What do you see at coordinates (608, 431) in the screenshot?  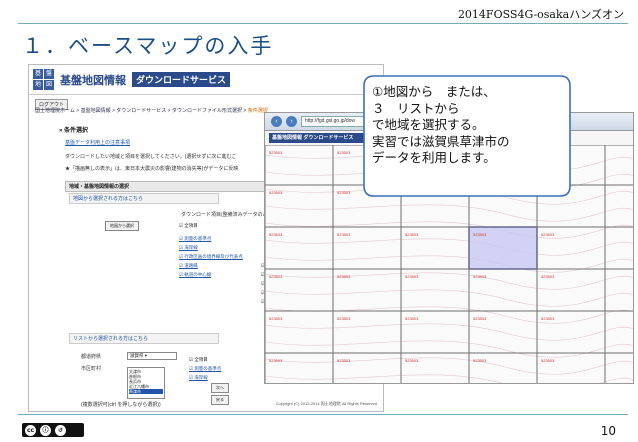 I see `page-number: 10` at bounding box center [608, 431].